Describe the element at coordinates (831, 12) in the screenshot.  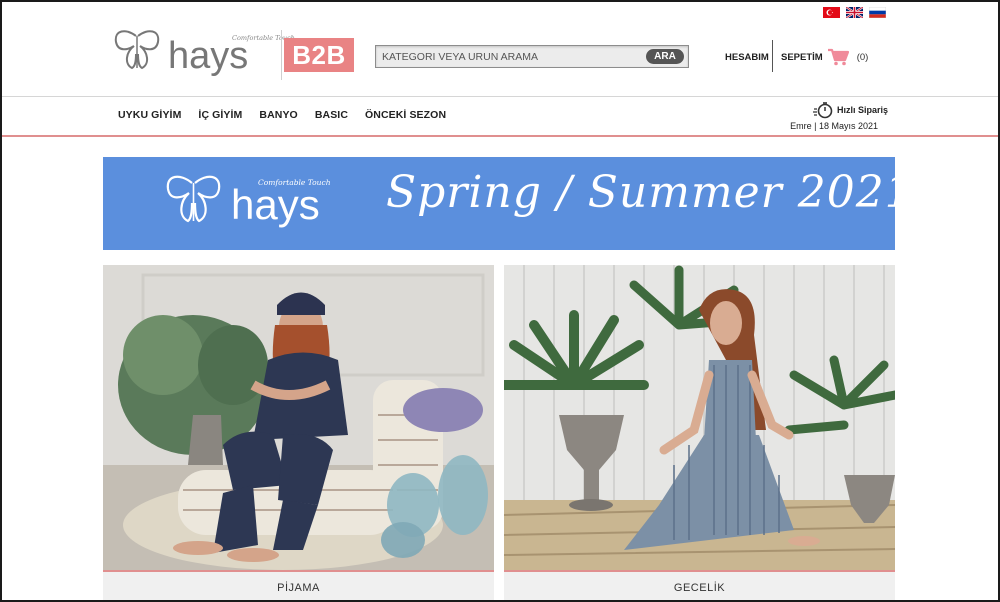
I see `turkish-flag-icon` at that location.